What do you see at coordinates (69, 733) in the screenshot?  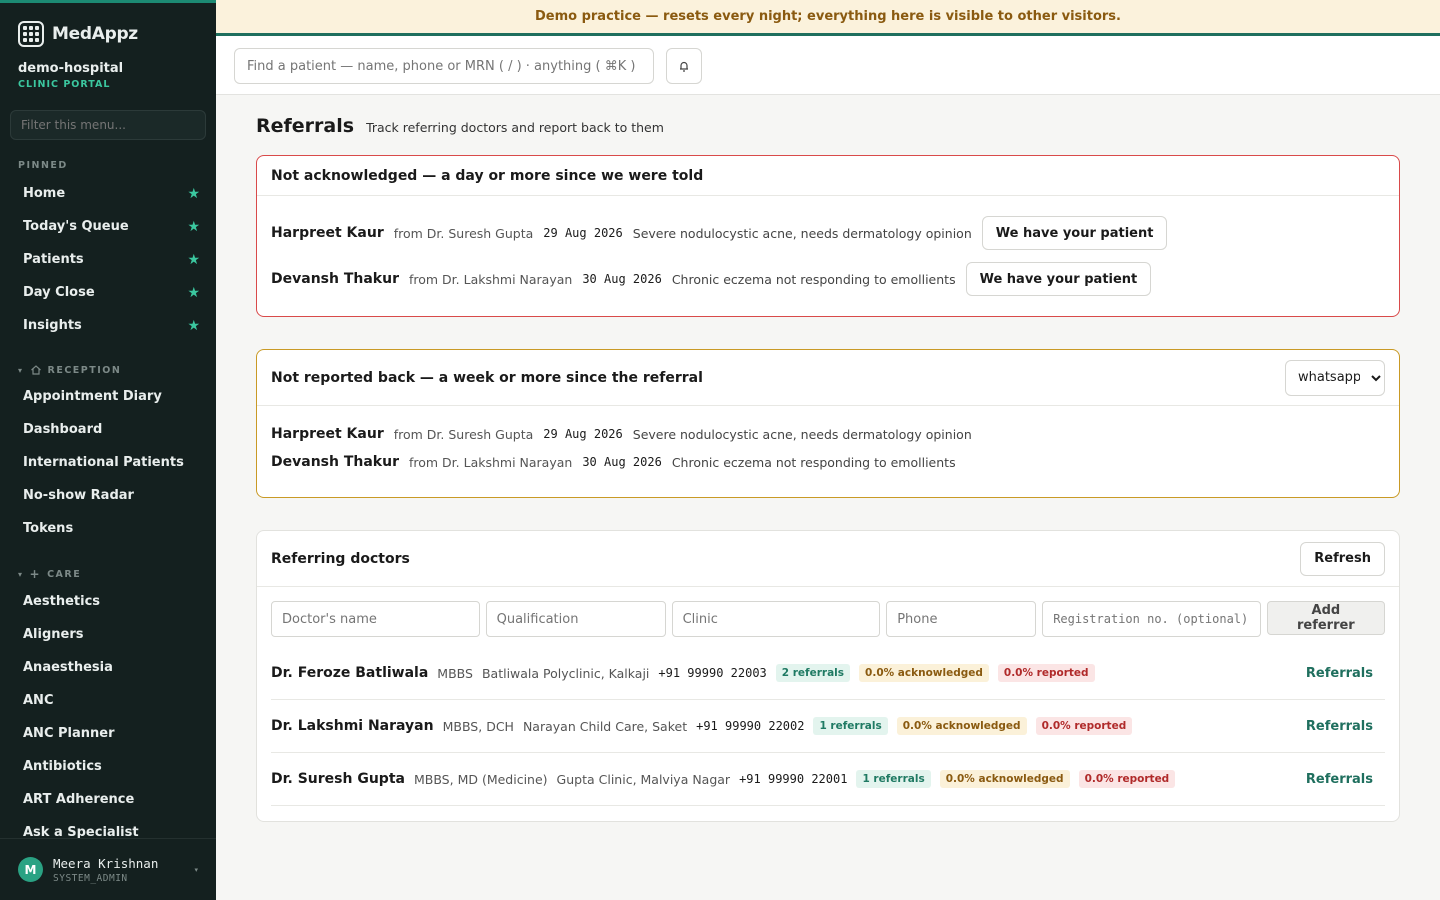 I see `sidebar-item-label: ANC Planner` at bounding box center [69, 733].